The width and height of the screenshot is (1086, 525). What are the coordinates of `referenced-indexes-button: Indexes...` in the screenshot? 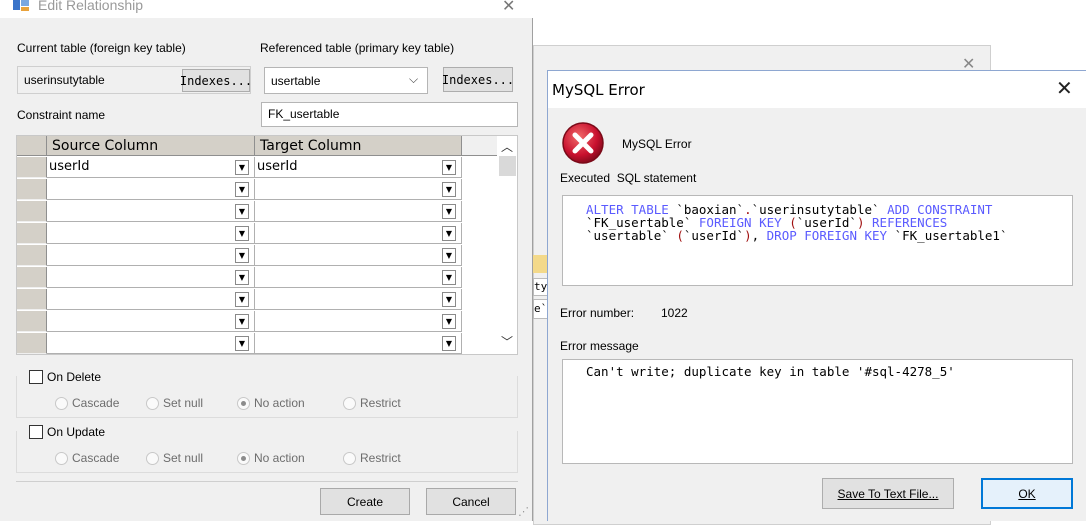 It's located at (478, 79).